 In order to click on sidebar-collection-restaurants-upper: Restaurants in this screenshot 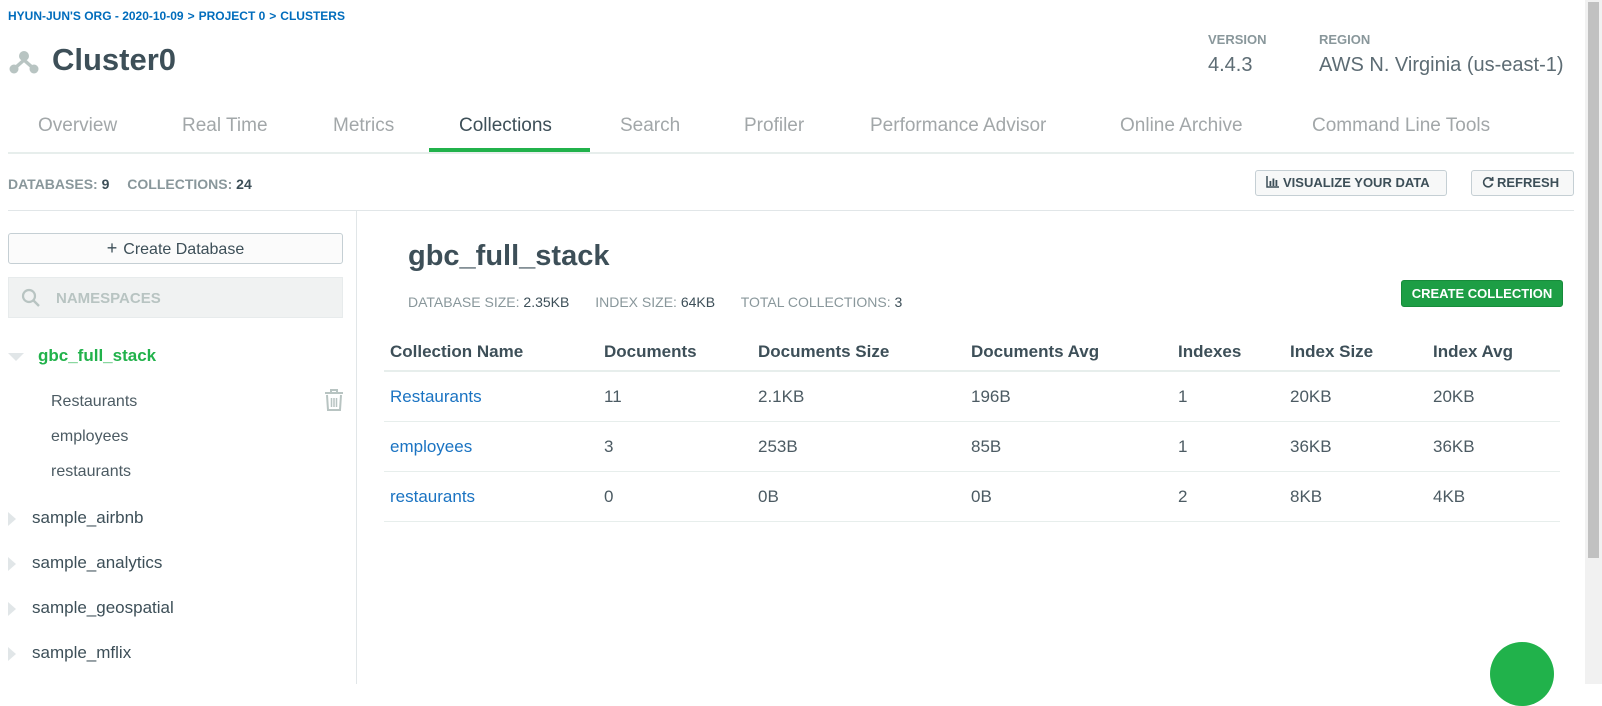, I will do `click(94, 402)`.